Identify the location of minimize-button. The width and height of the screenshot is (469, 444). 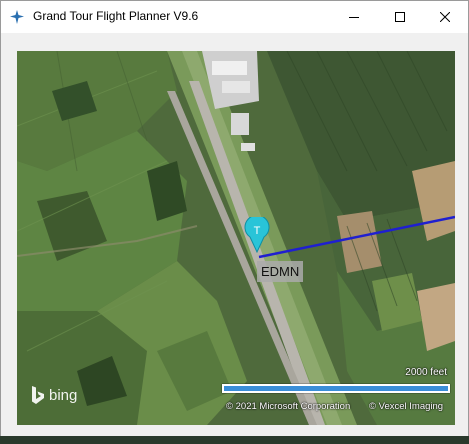
(354, 17).